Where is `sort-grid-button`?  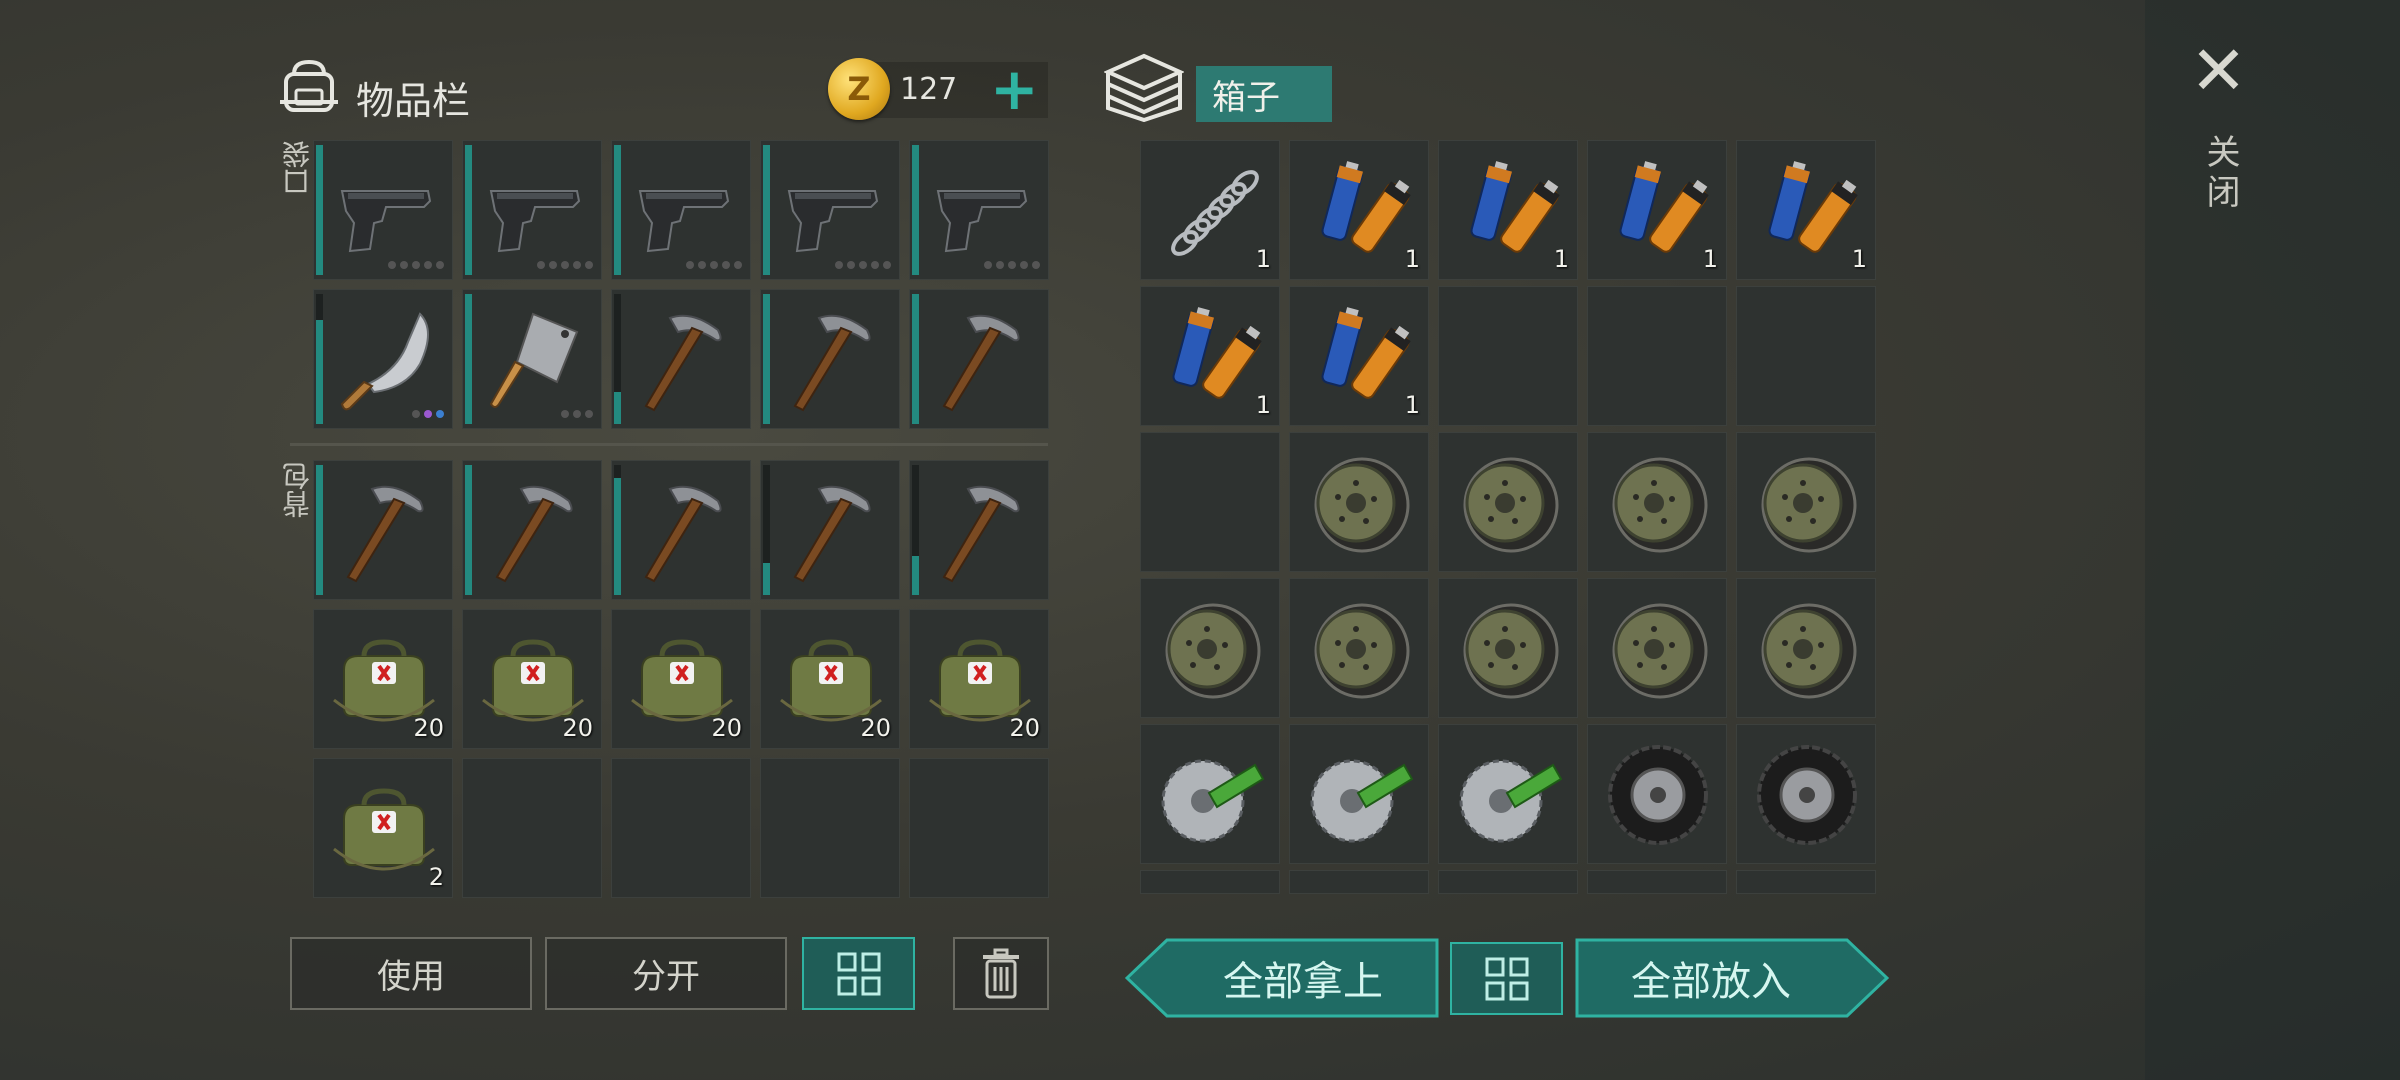
sort-grid-button is located at coordinates (858, 973).